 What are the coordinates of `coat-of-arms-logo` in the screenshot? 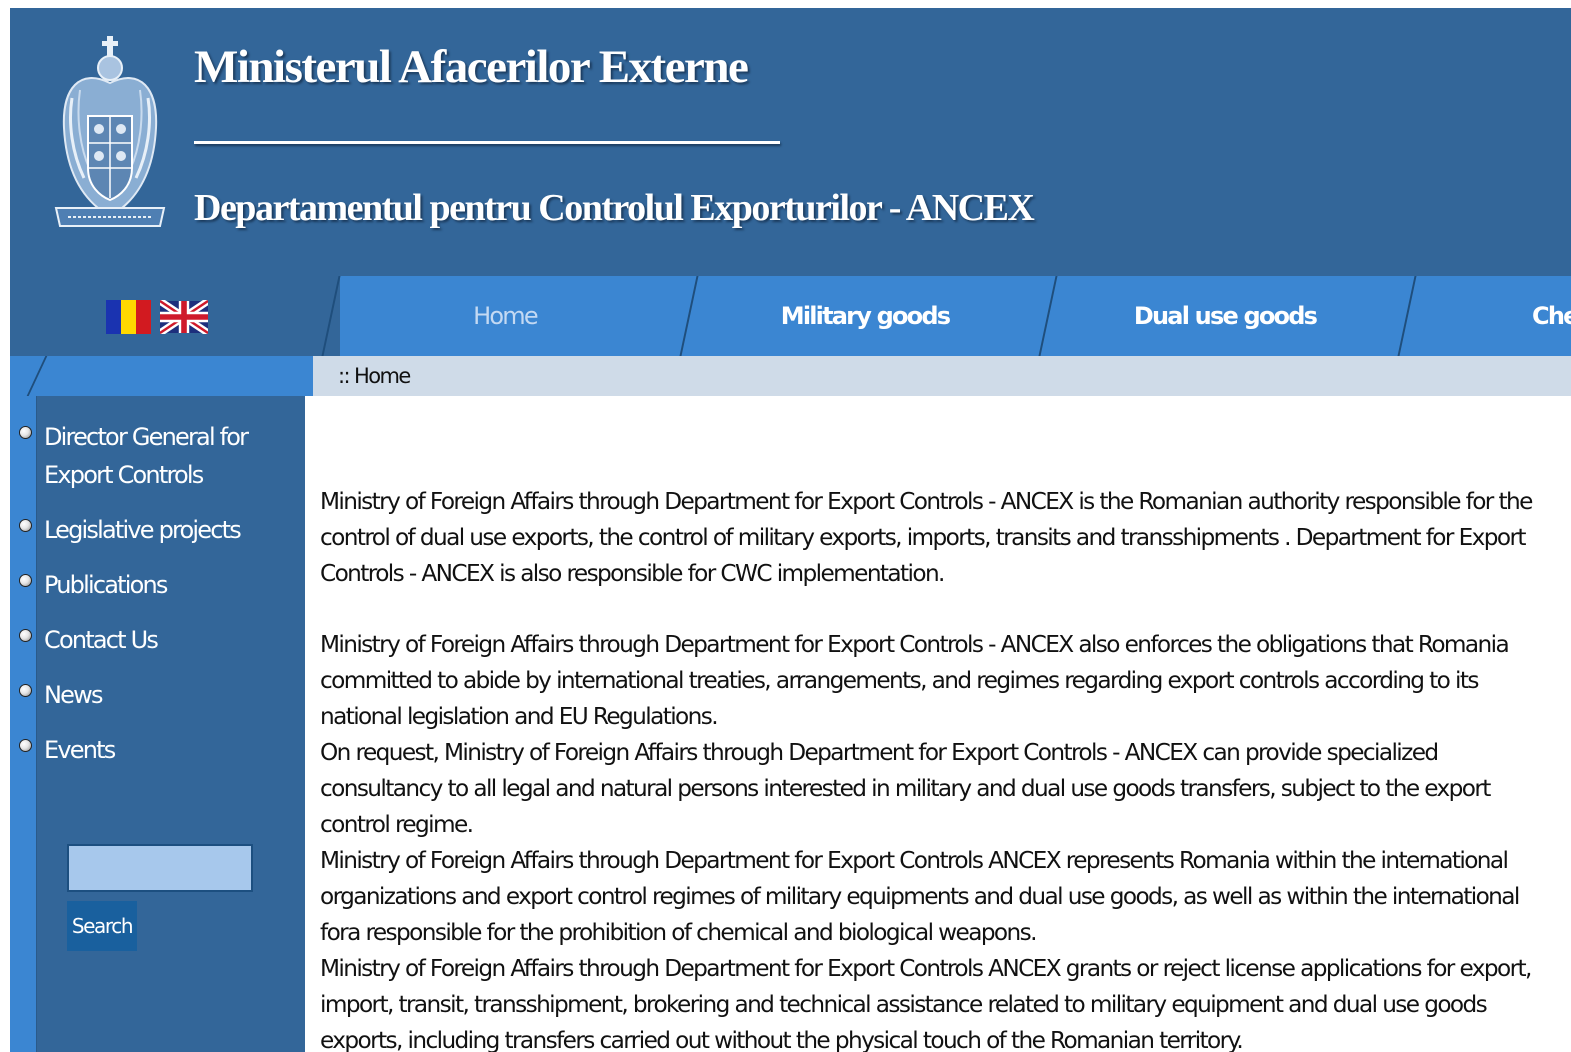 It's located at (110, 131).